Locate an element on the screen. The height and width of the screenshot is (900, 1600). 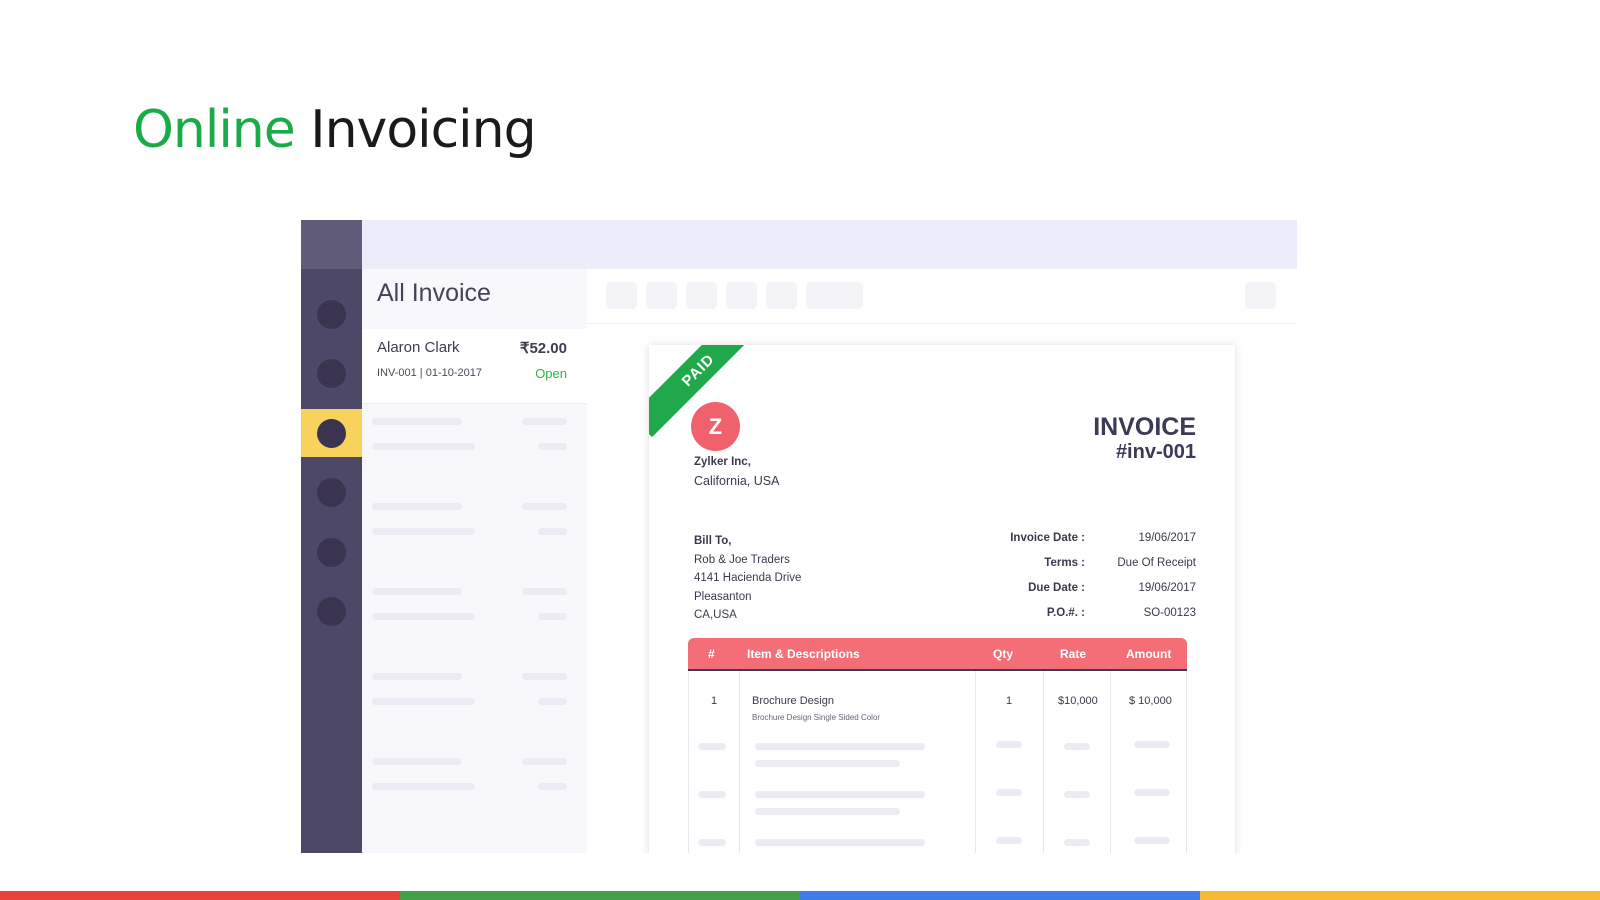
col-qty: Qty is located at coordinates (1003, 654).